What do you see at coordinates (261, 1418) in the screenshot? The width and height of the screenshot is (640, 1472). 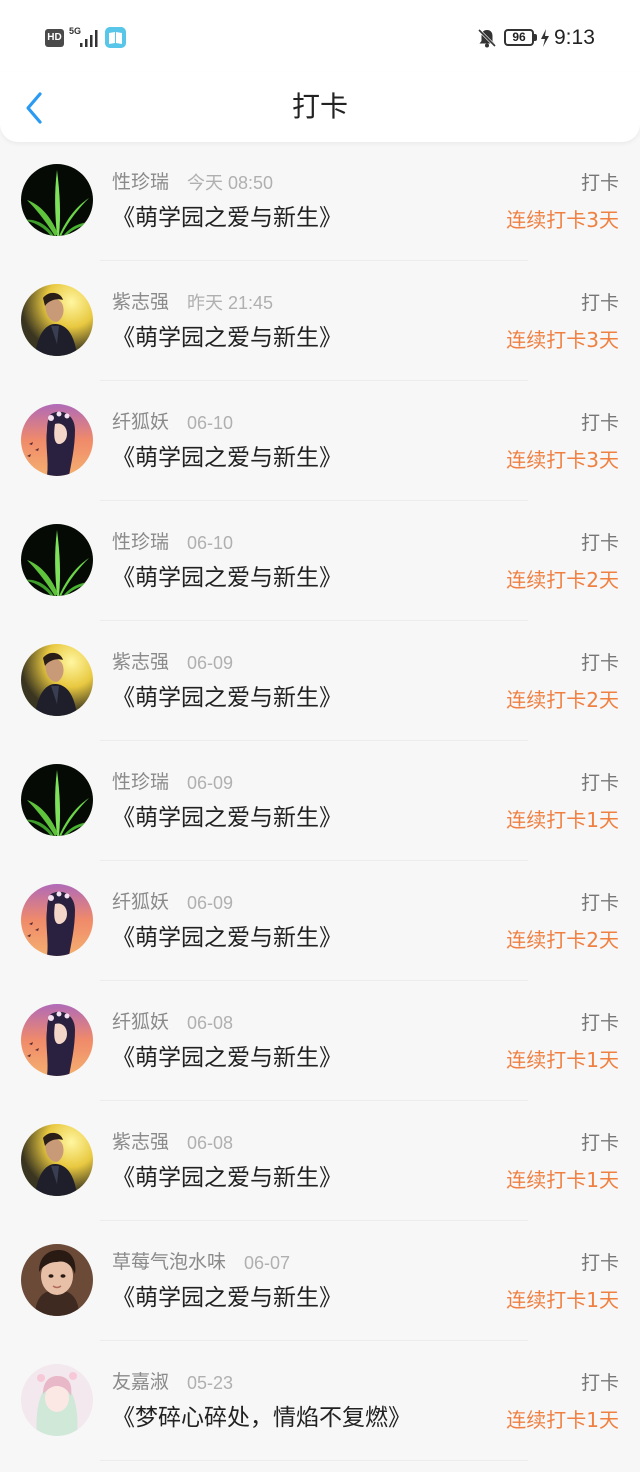 I see `book-title: 《梦碎心碎处，情焰不复燃》` at bounding box center [261, 1418].